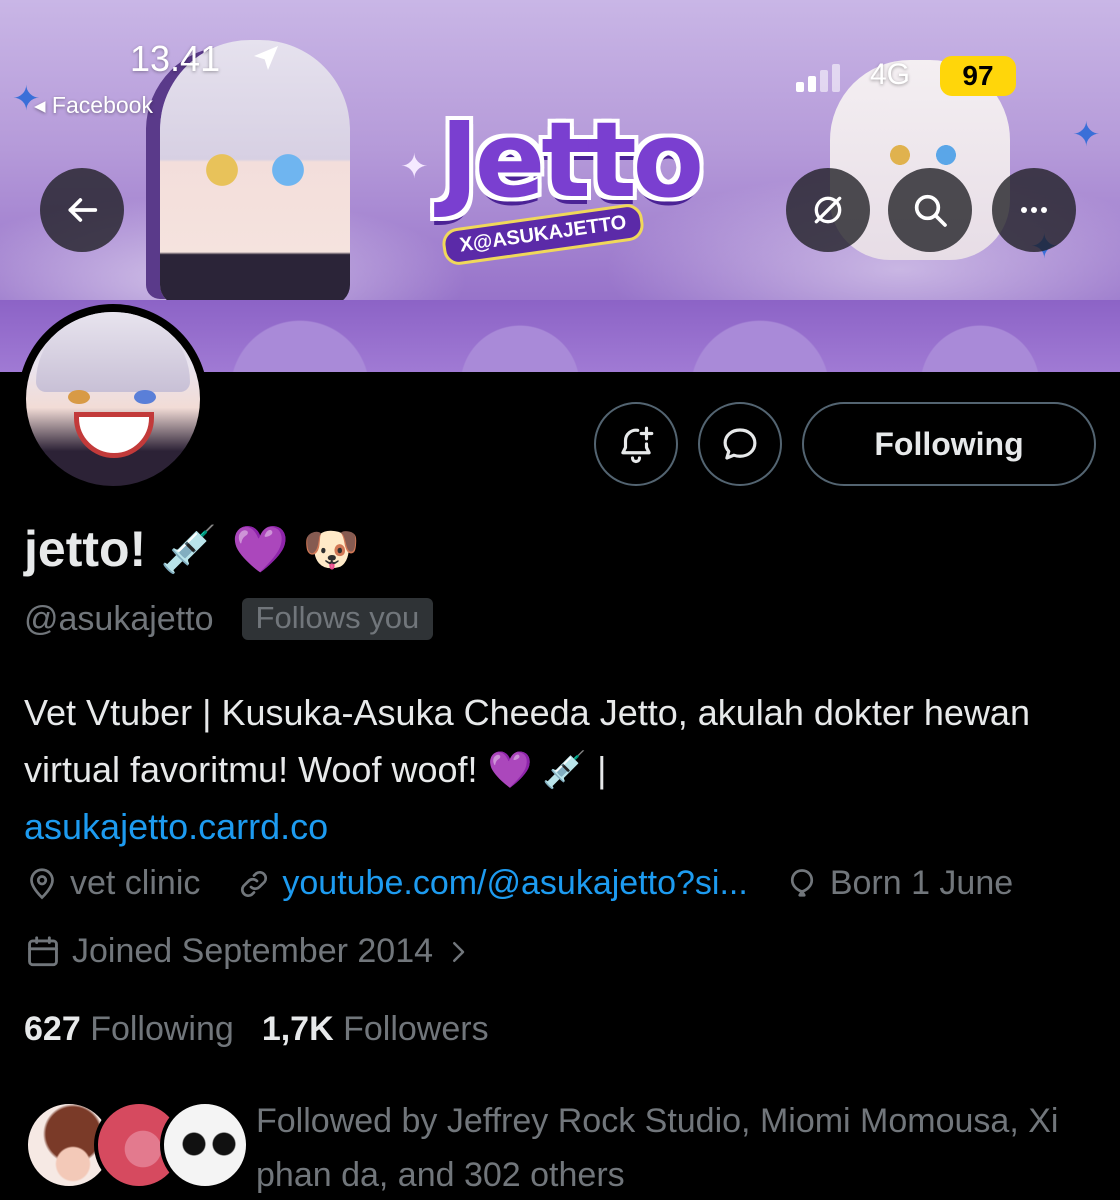  Describe the element at coordinates (253, 951) in the screenshot. I see `joined-date: Joined September 2014` at that location.